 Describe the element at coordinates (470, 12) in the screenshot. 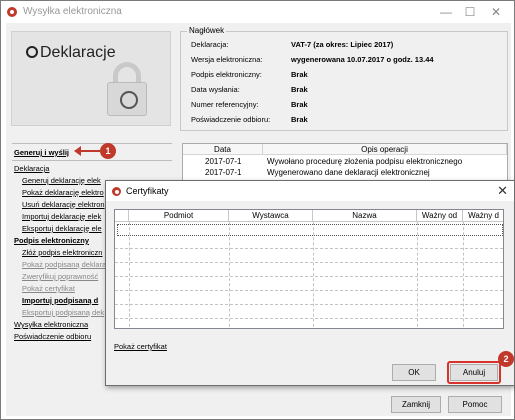

I see `maximize-button: ☐` at that location.